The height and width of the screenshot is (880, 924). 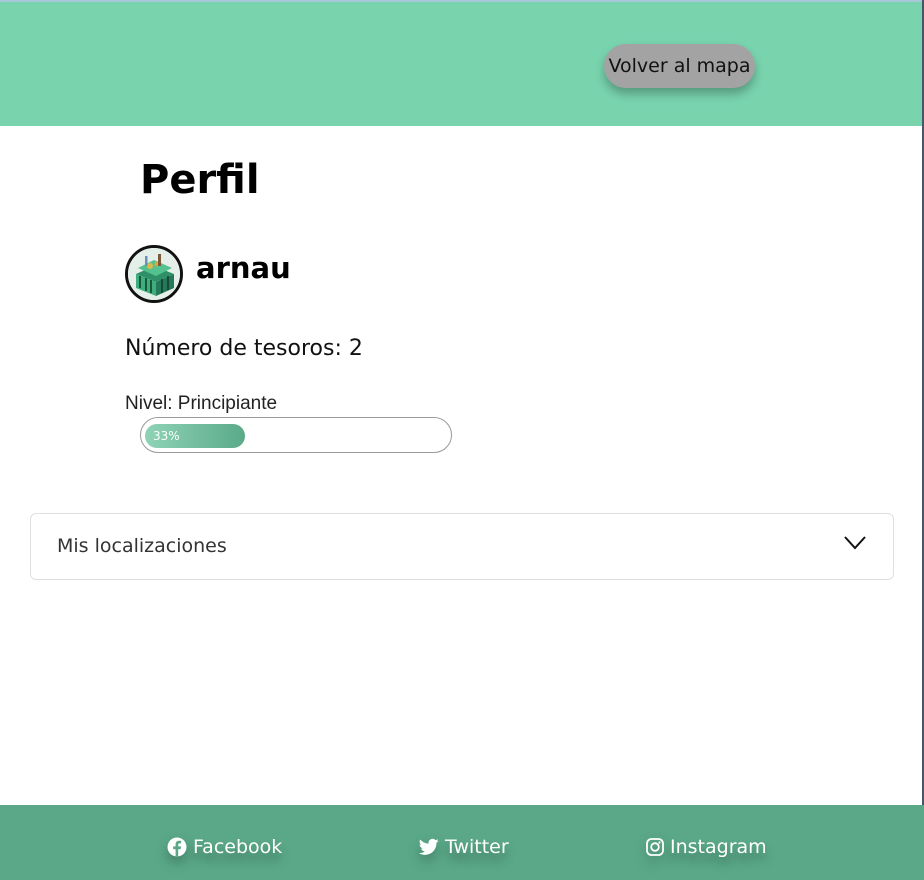 I want to click on treasure-chest-icon, so click(x=154, y=274).